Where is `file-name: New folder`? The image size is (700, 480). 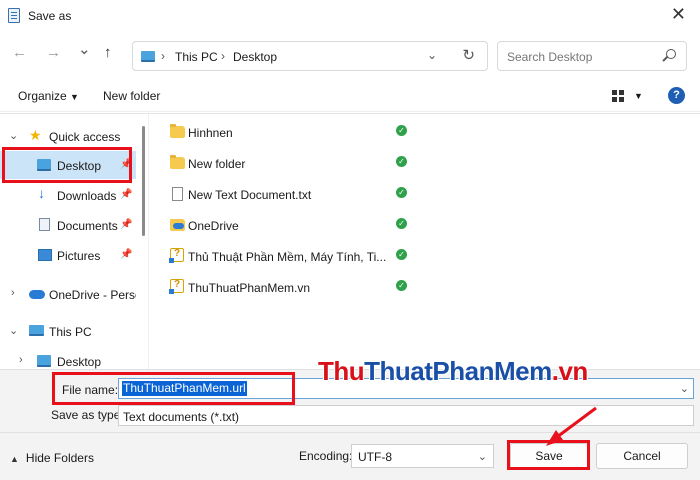 file-name: New folder is located at coordinates (217, 164).